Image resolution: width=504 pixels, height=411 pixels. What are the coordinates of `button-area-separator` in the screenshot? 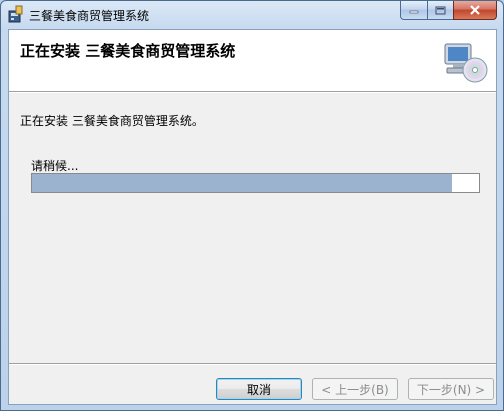 It's located at (252, 364).